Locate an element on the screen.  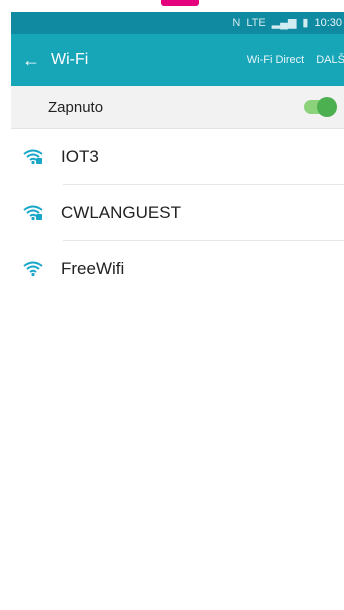
top-accent is located at coordinates (172, 6).